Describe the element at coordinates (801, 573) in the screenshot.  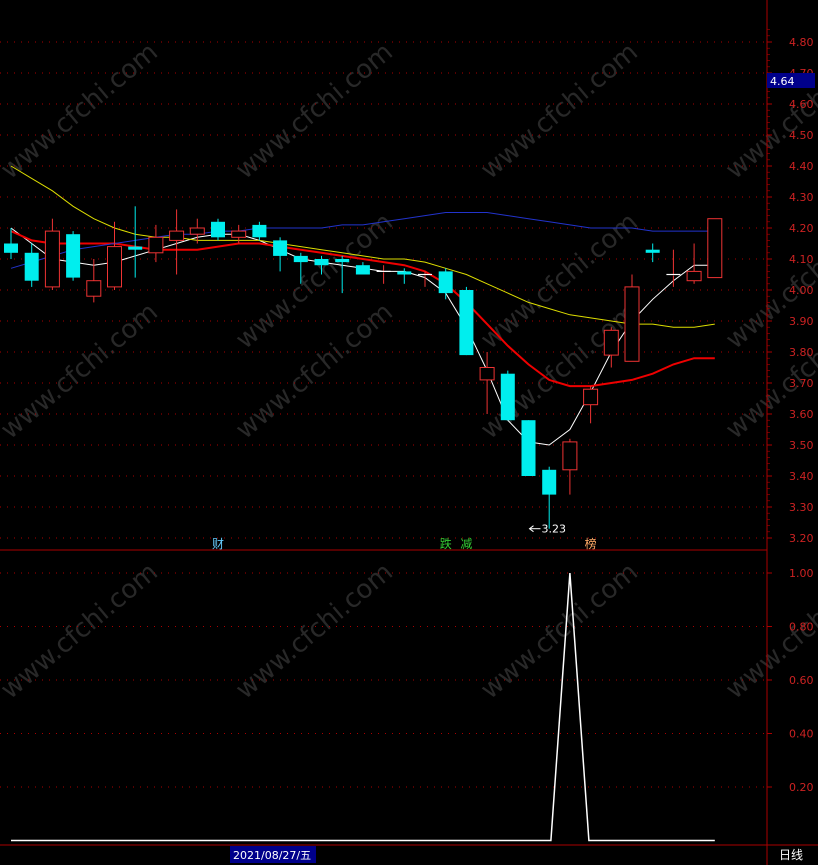
I see `indicator-tick-label: 1.00` at that location.